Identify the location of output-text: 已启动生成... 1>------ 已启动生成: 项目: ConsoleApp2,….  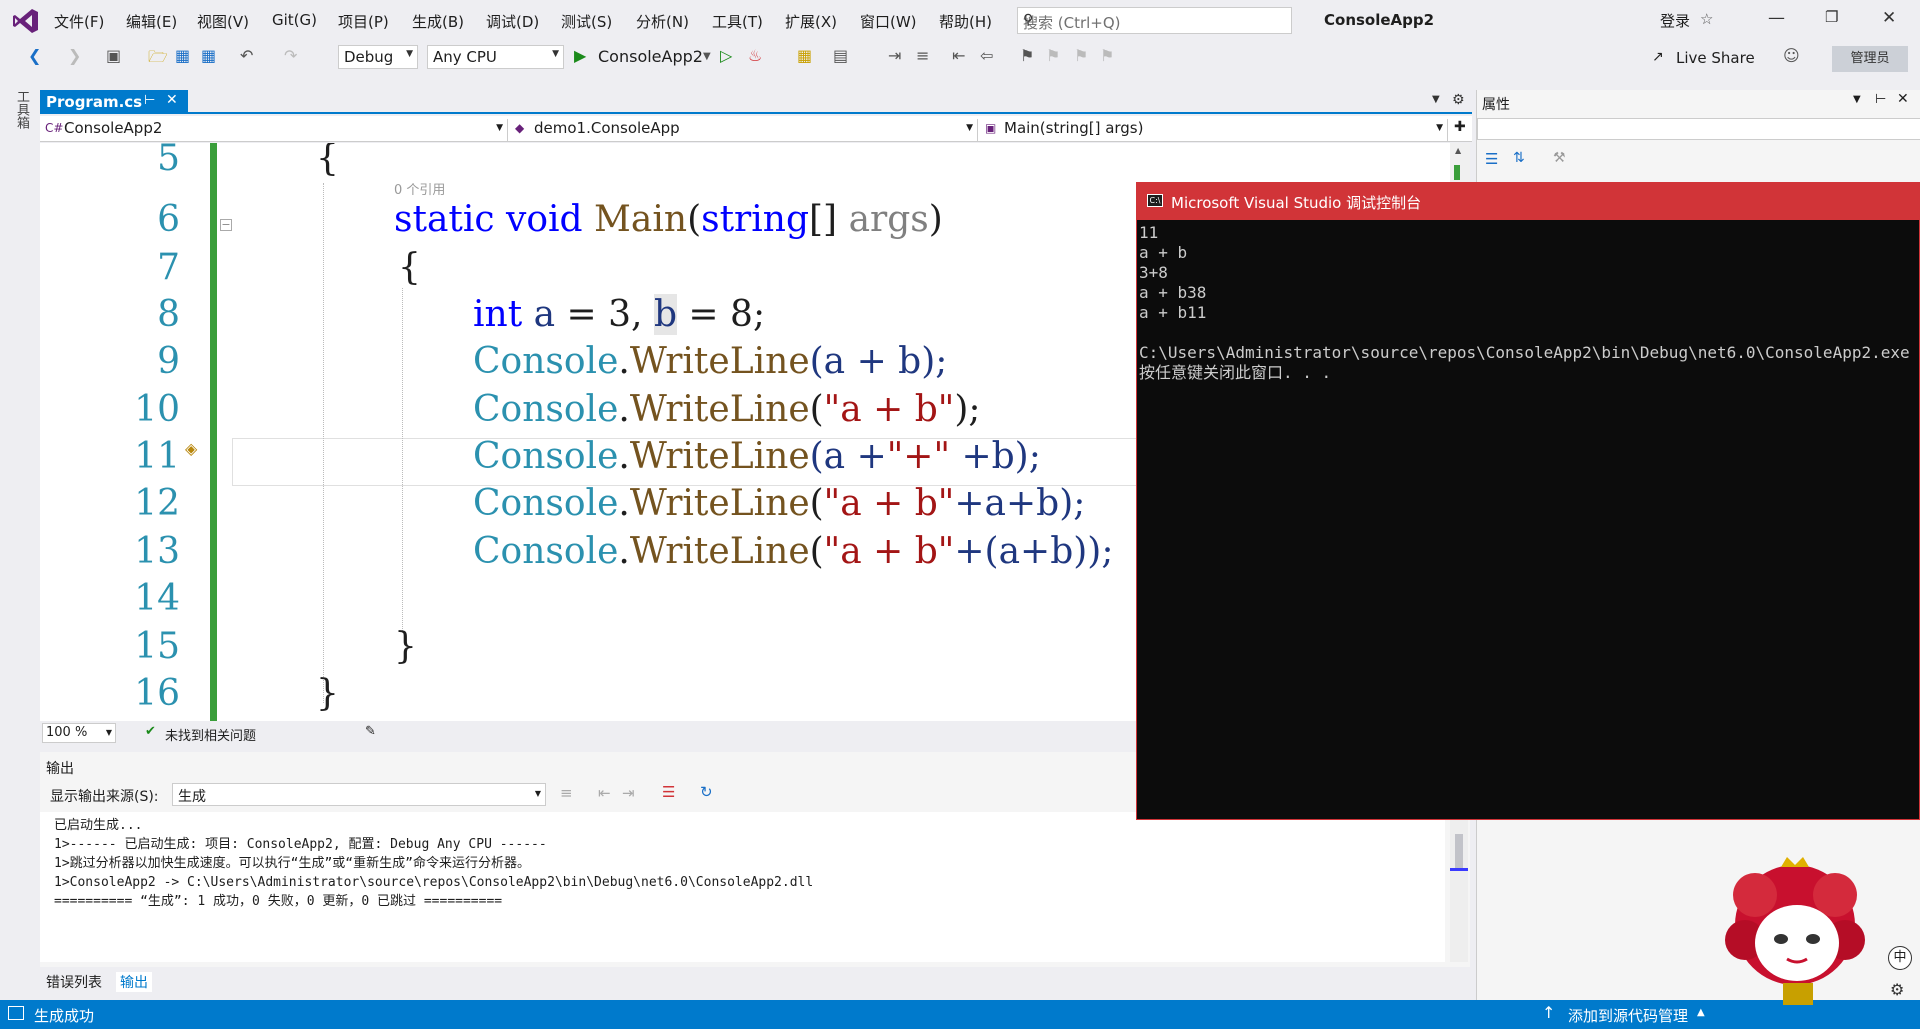
(742, 887).